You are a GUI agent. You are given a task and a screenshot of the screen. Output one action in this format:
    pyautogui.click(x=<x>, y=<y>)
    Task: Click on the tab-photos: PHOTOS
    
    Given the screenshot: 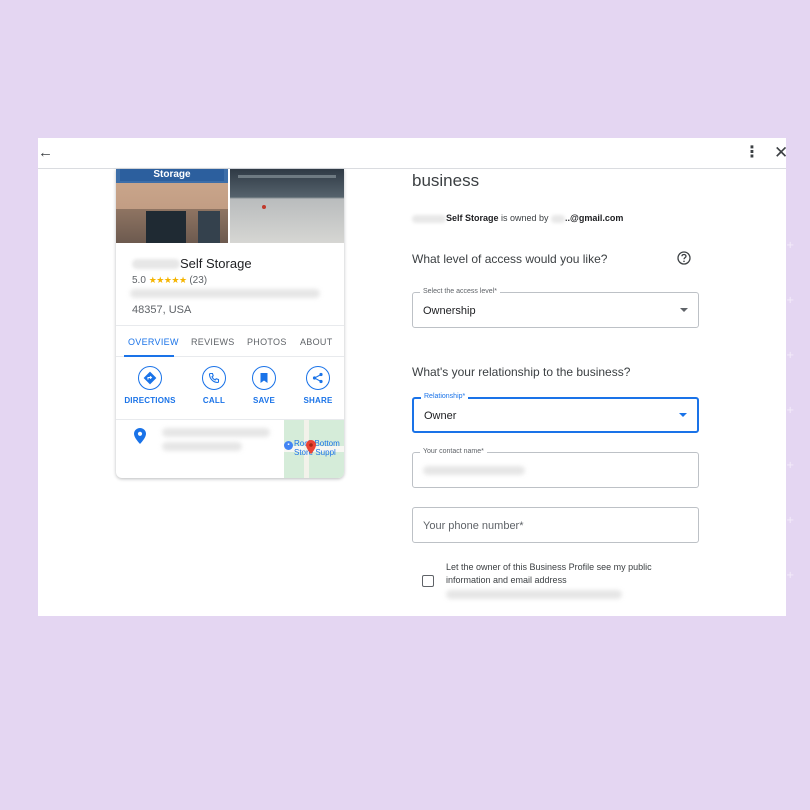 What is the action you would take?
    pyautogui.click(x=267, y=342)
    